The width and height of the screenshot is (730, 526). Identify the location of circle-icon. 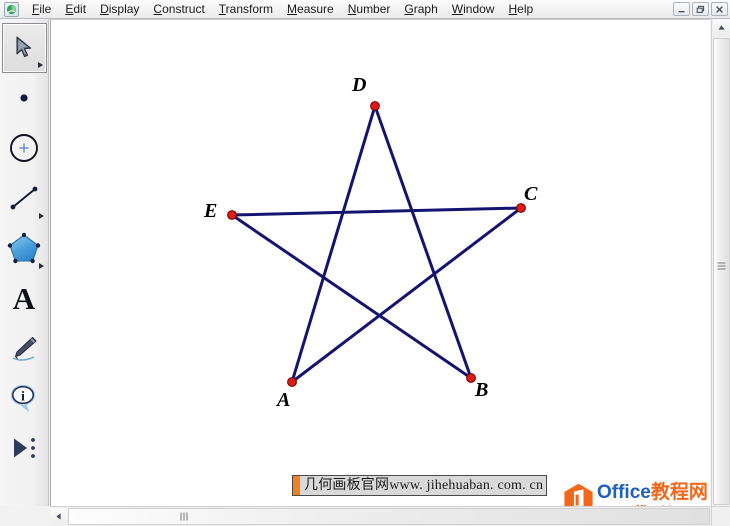
(24, 148).